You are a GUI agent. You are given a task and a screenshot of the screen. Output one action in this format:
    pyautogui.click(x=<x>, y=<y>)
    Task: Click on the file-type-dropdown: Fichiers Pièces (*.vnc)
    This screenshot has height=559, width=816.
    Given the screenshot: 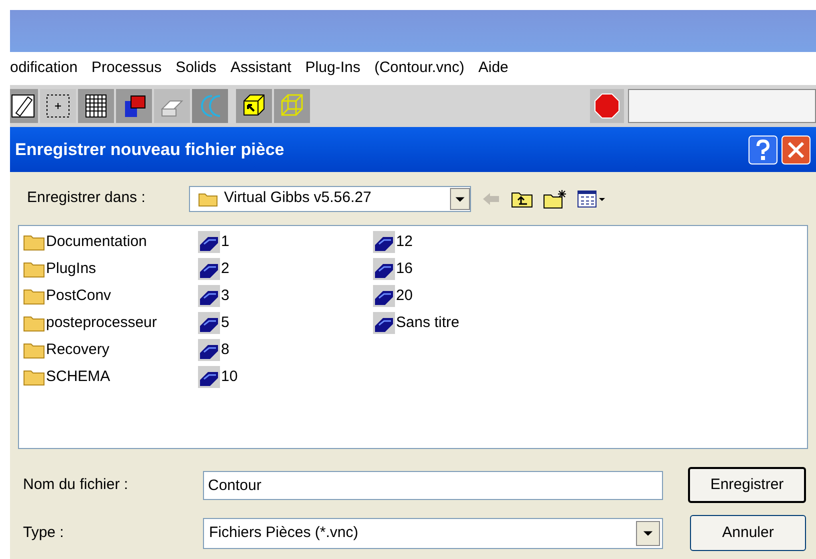 What is the action you would take?
    pyautogui.click(x=433, y=533)
    